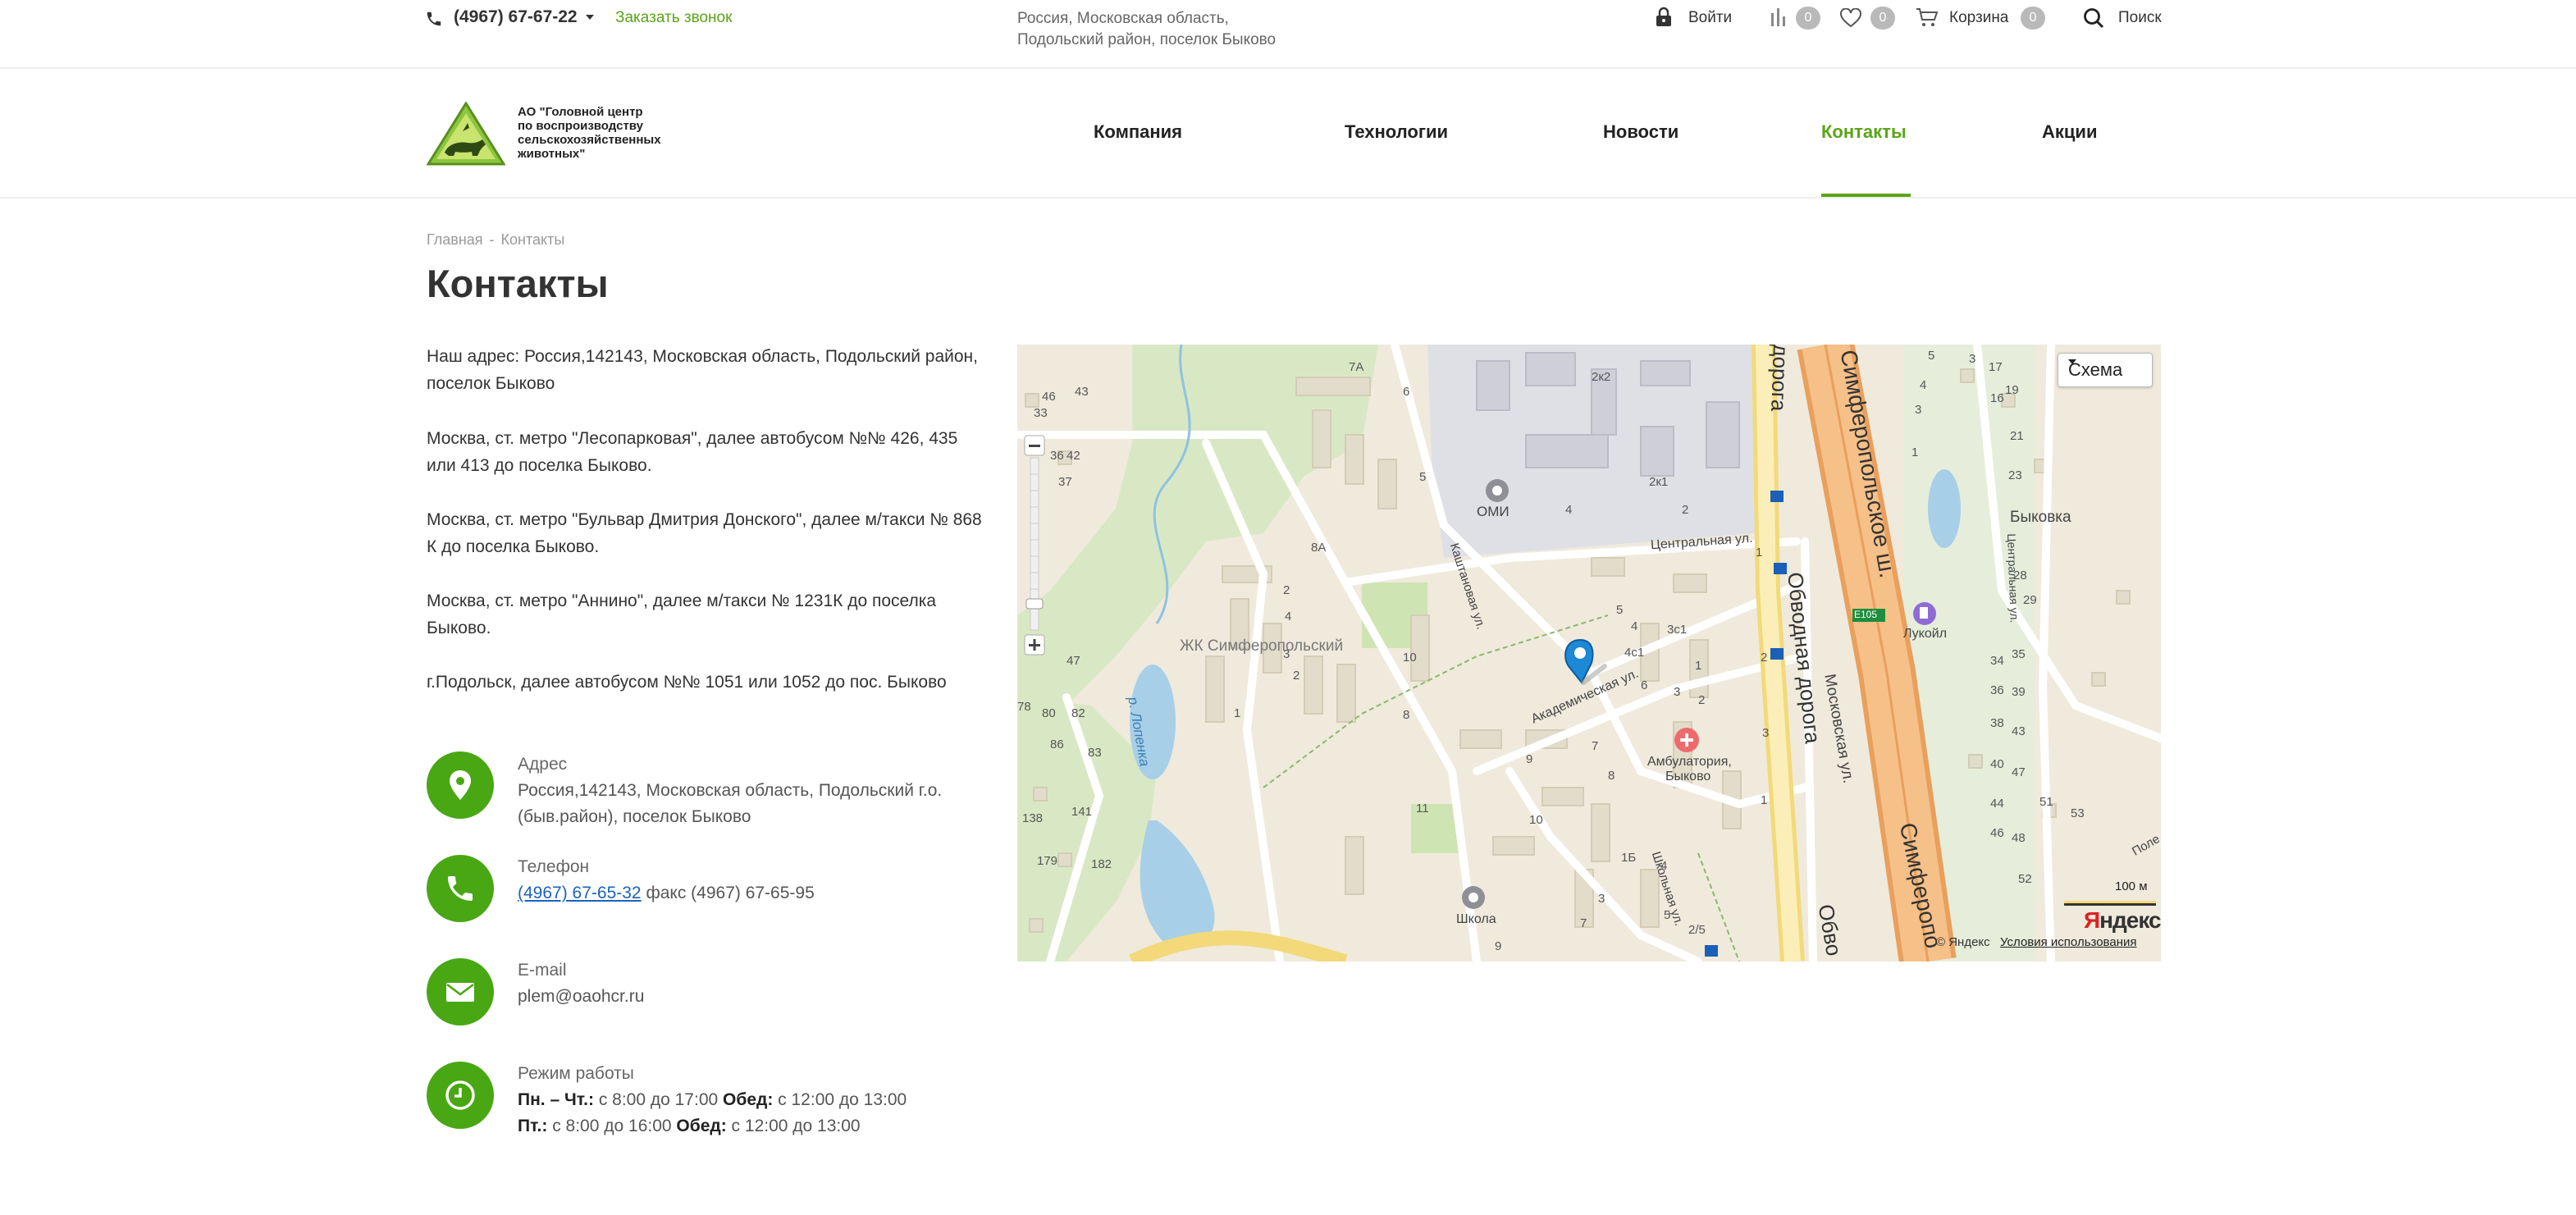 This screenshot has height=1215, width=2576. Describe the element at coordinates (2069, 132) in the screenshot. I see `nav-item-promotions: Акции` at that location.